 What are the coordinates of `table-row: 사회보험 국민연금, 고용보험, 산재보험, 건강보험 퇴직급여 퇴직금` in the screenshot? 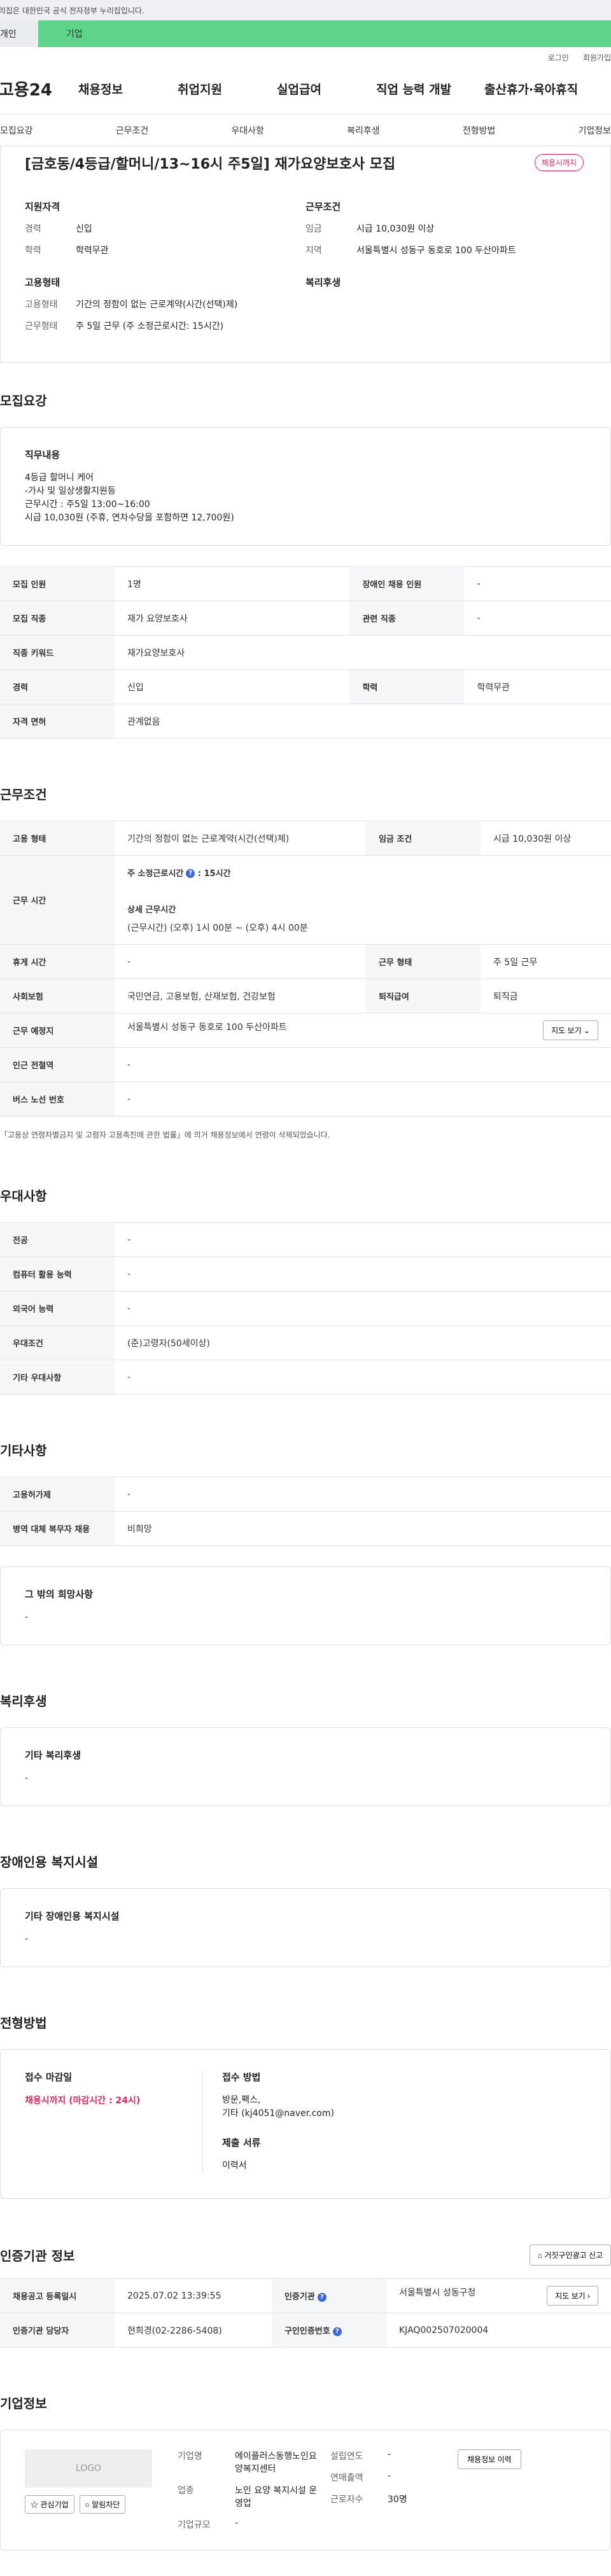 It's located at (305, 995).